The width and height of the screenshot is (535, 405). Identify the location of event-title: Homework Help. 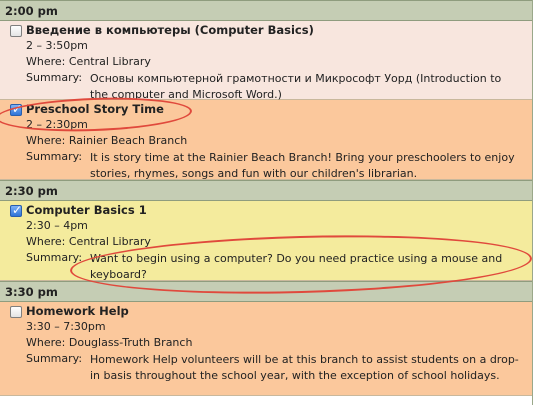
(77, 311).